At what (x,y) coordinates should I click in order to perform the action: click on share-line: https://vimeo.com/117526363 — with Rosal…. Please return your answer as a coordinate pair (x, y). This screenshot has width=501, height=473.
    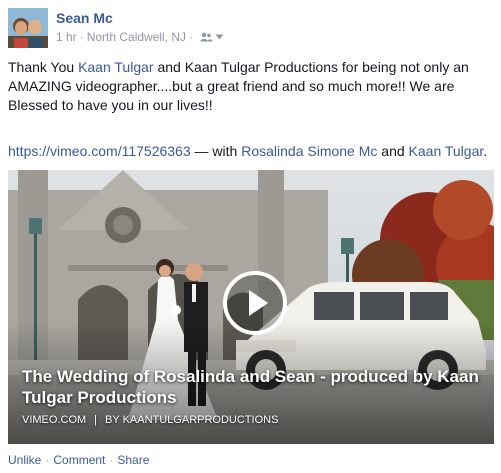
    Looking at the image, I should click on (247, 151).